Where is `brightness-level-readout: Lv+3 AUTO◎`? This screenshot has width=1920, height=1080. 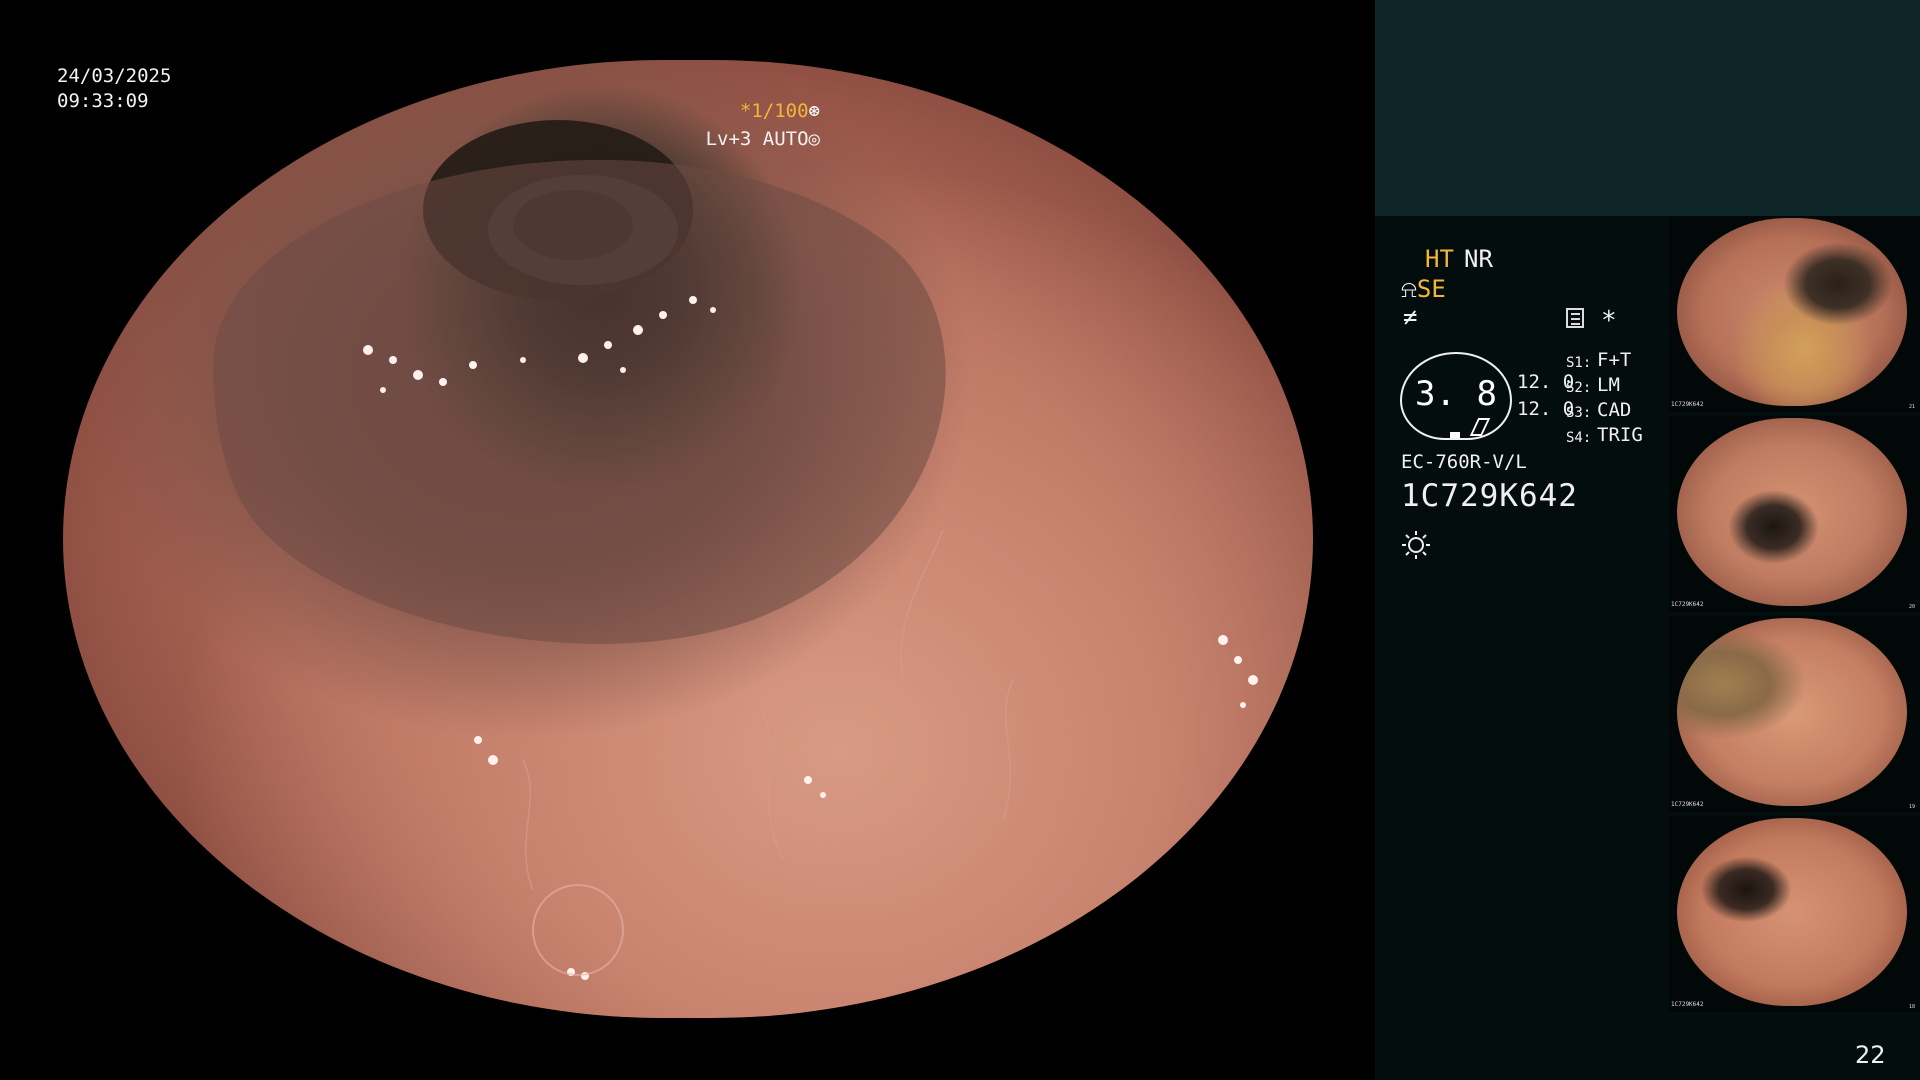
brightness-level-readout: Lv+3 AUTO◎ is located at coordinates (763, 139).